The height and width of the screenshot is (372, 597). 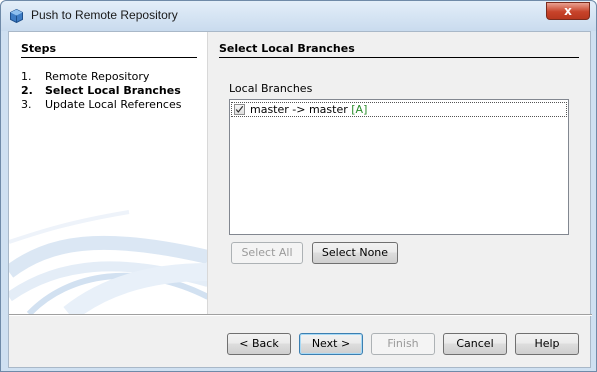 I want to click on close-button: x, so click(x=568, y=11).